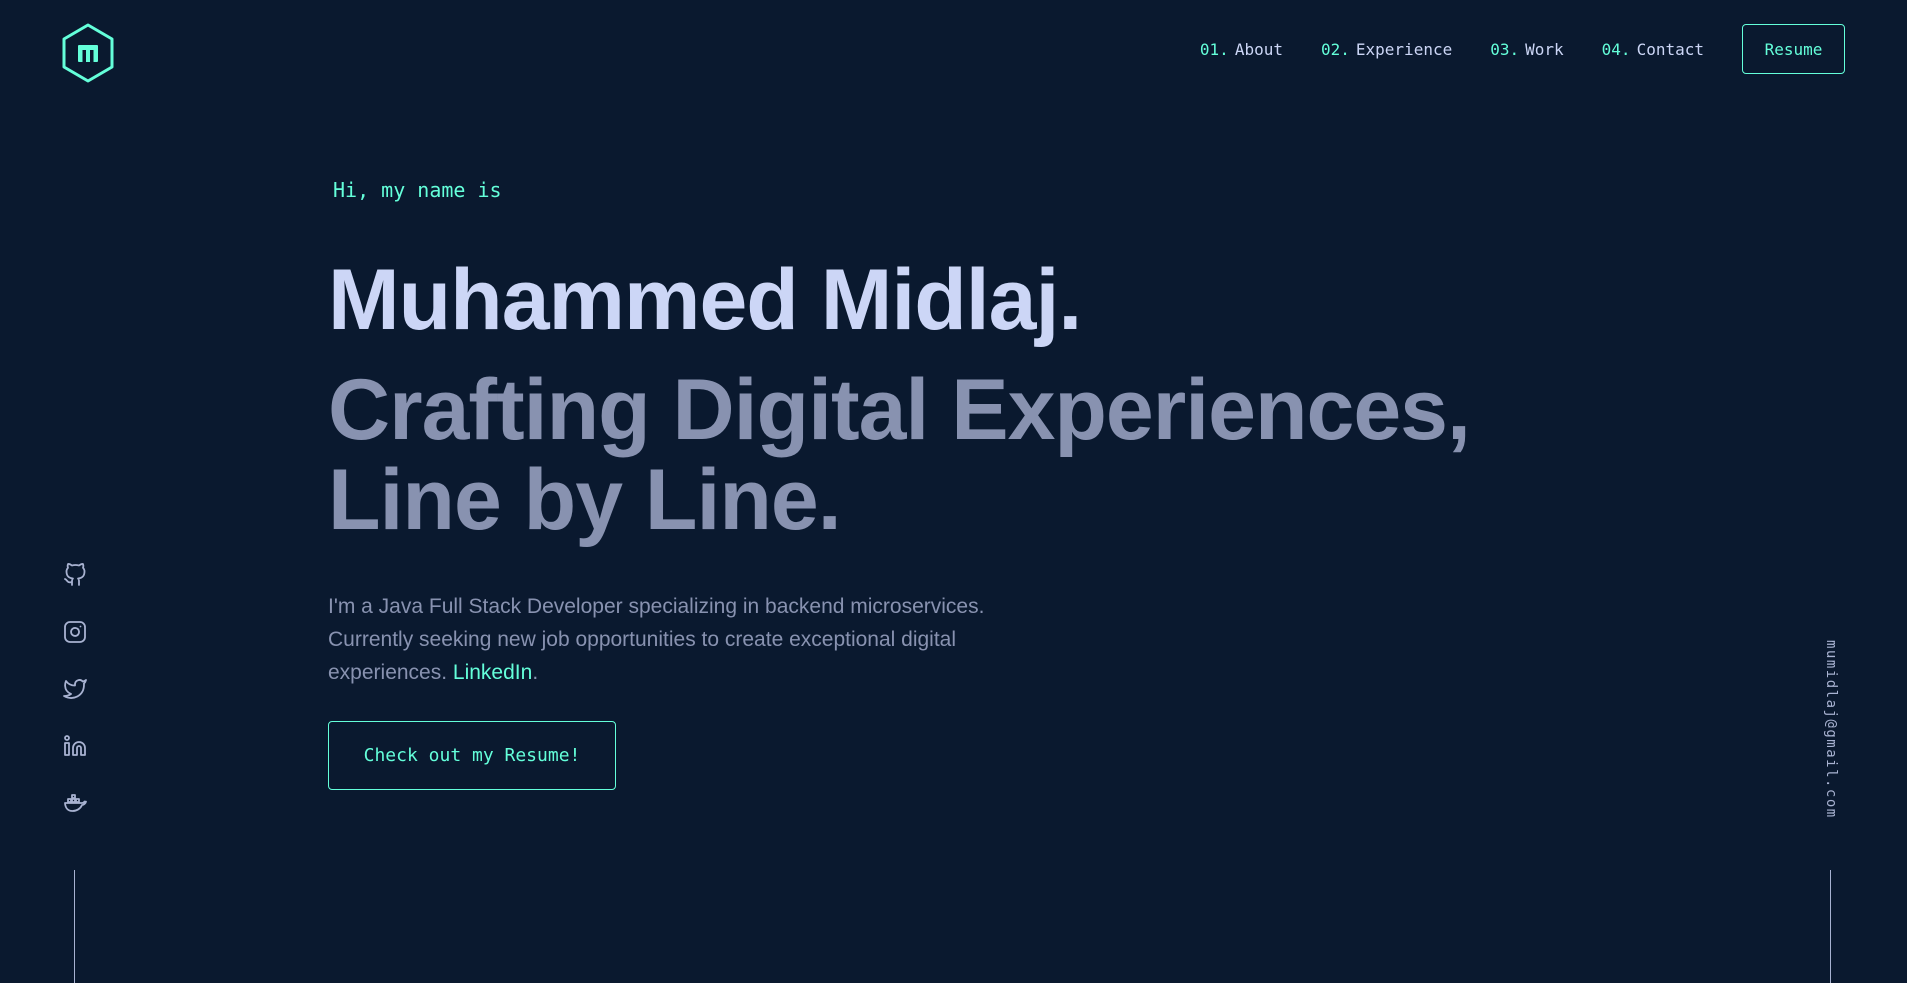  I want to click on github-icon, so click(75, 574).